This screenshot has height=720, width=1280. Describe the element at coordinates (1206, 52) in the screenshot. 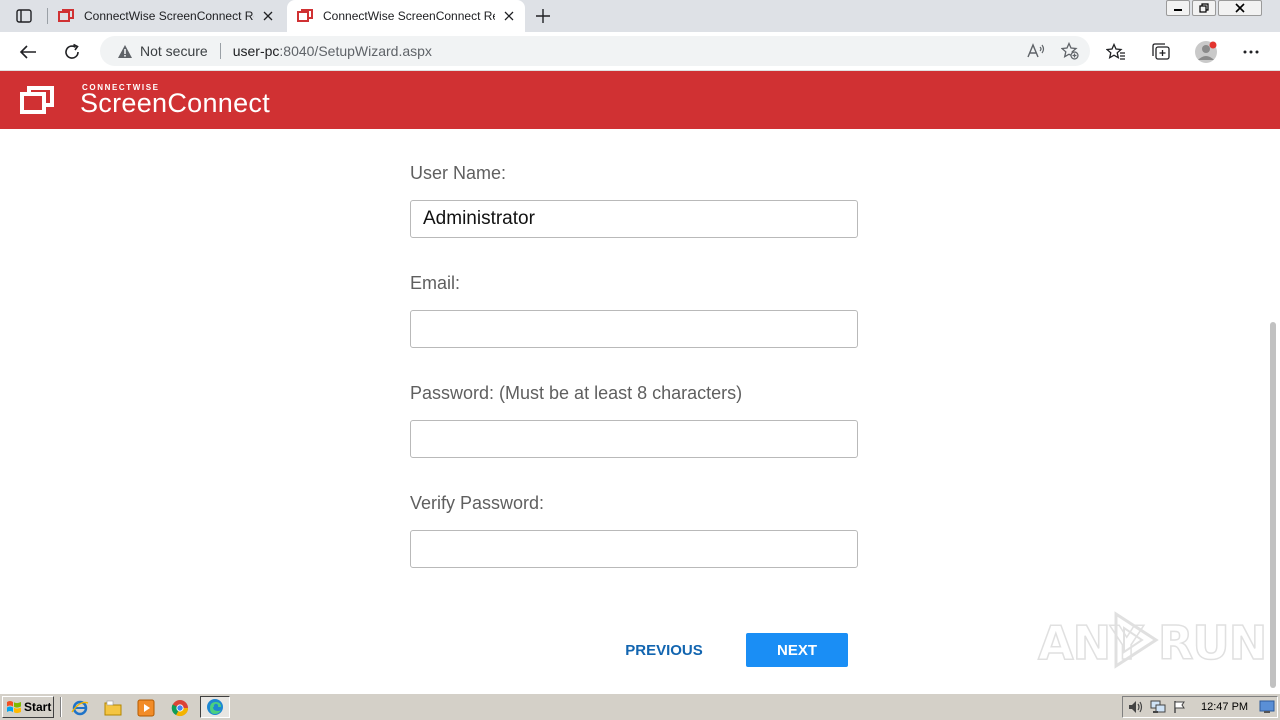

I see `profile-avatar-icon` at that location.